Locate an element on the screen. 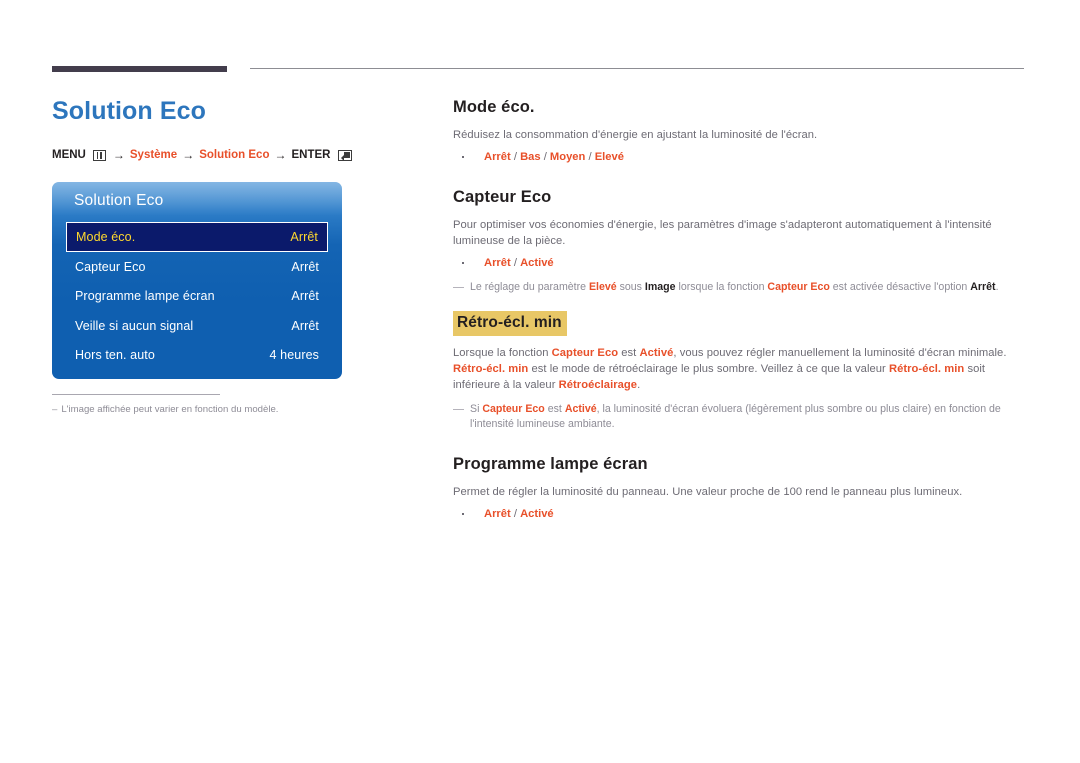  breadcrumb-menu-label: MENU is located at coordinates (69, 155).